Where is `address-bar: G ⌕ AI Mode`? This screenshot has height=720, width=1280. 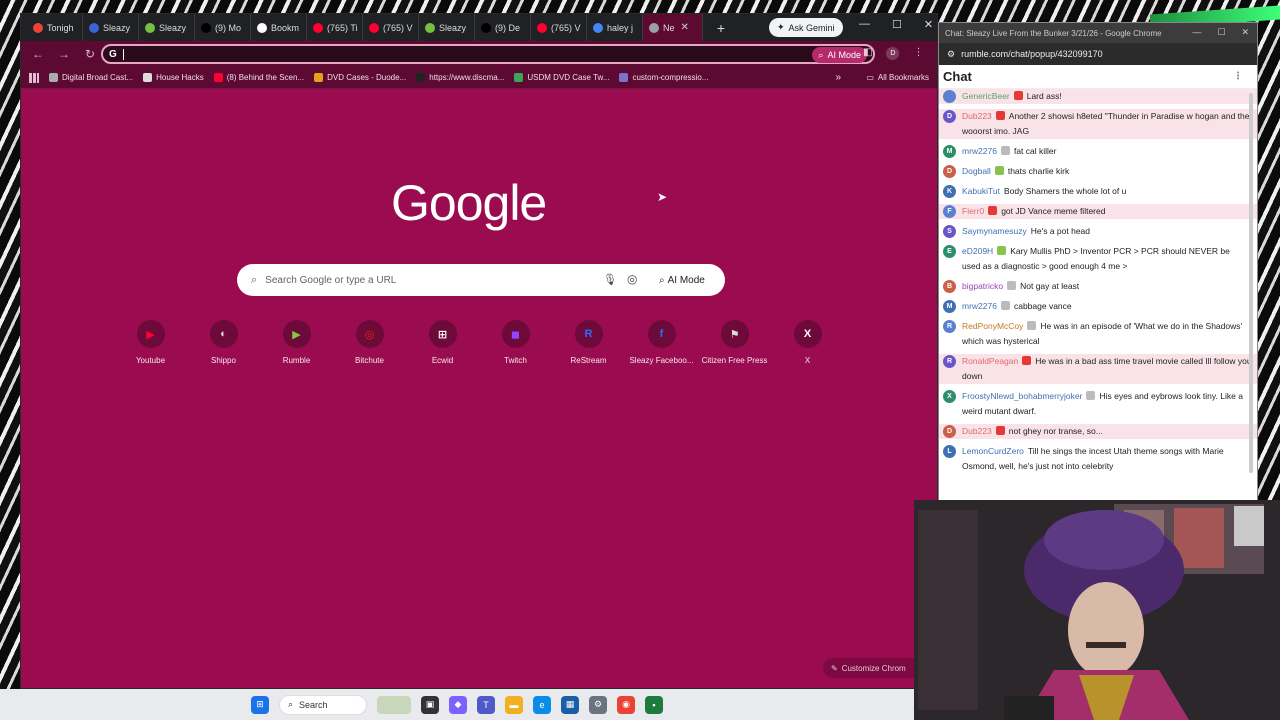 address-bar: G ⌕ AI Mode is located at coordinates (488, 54).